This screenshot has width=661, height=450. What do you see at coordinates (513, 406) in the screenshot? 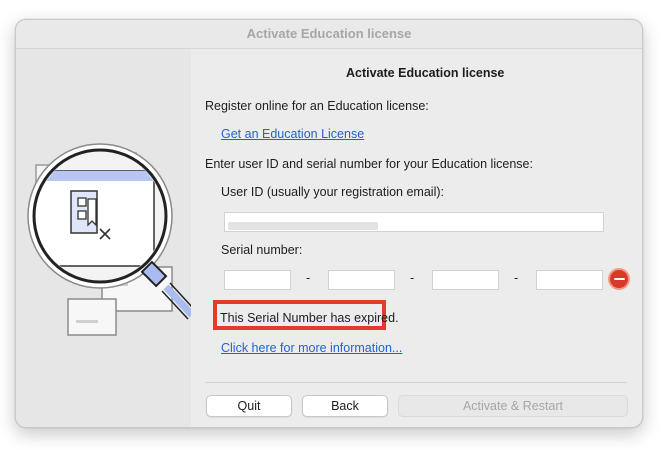
I see `activate-restart-button: Activate & Restart` at bounding box center [513, 406].